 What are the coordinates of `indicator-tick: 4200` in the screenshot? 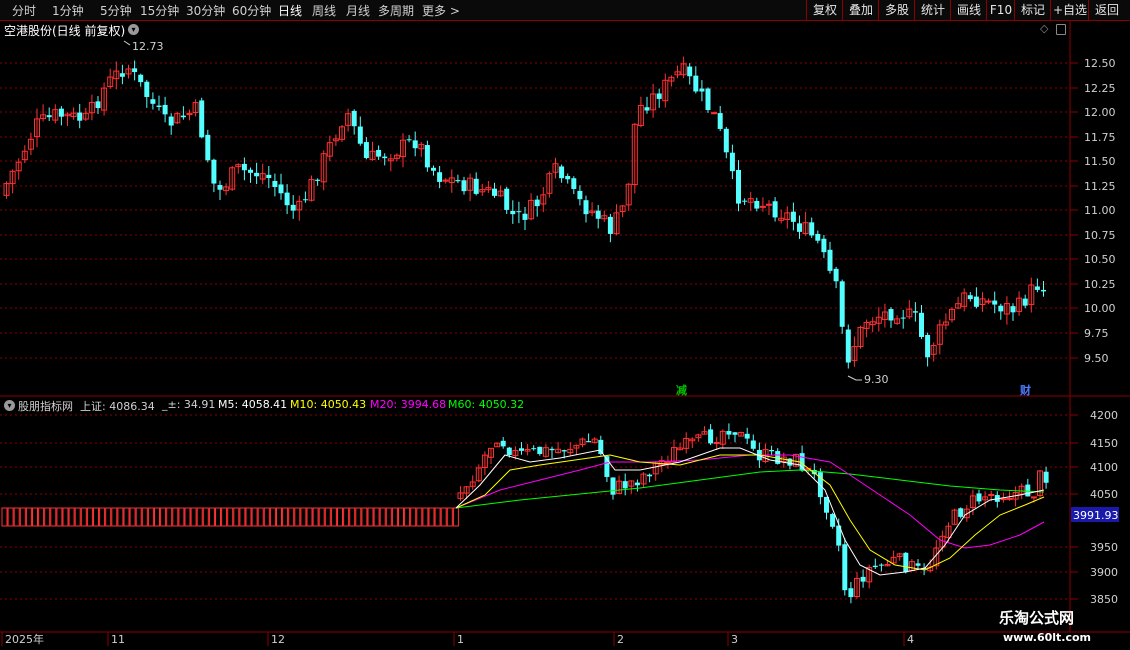 It's located at (1104, 415).